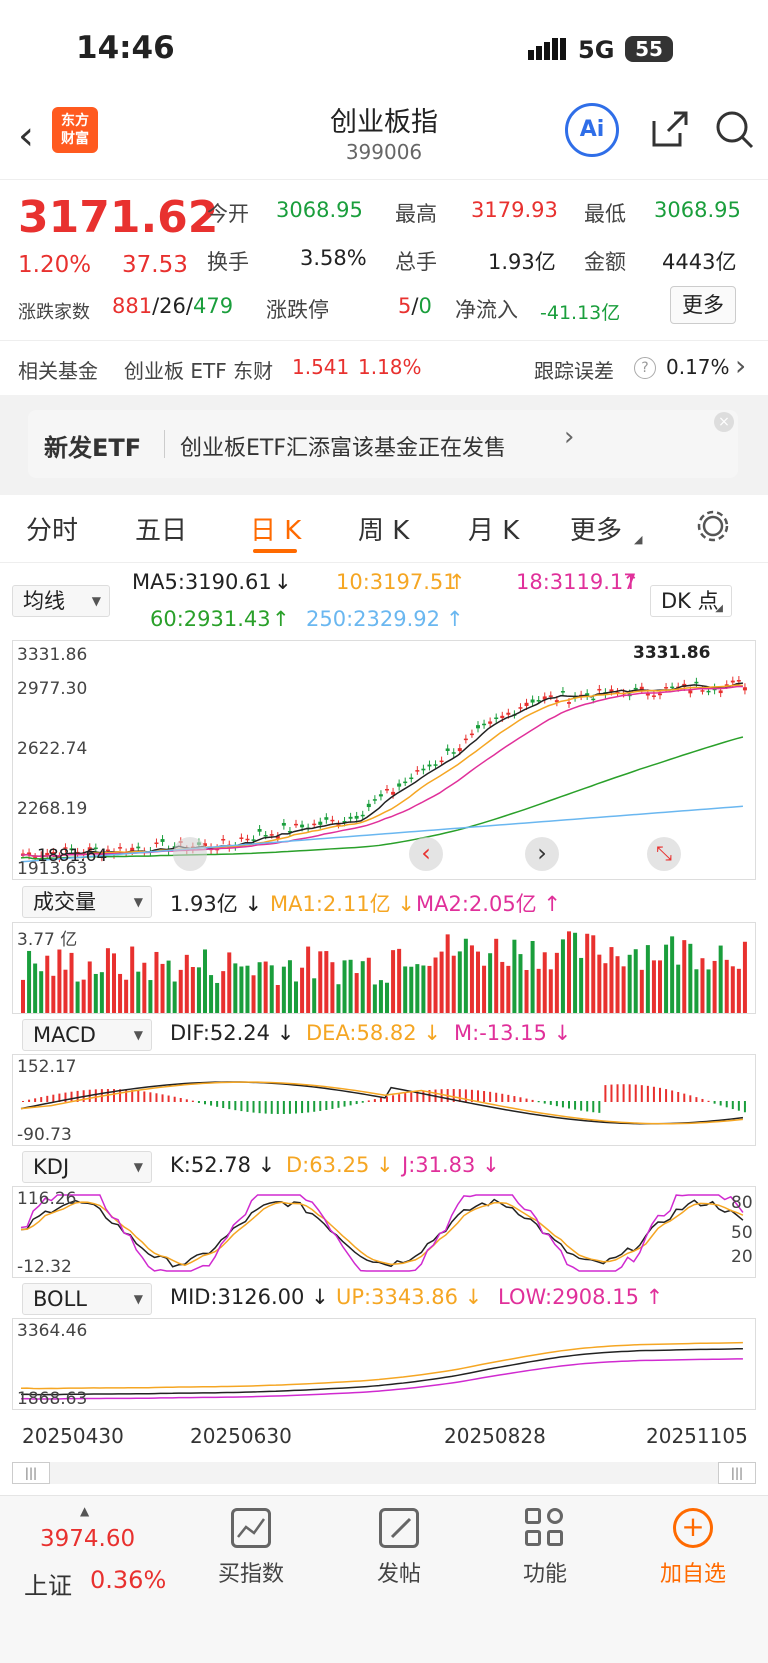  What do you see at coordinates (493, 528) in the screenshot?
I see `tab-monthly-k: 月 K` at bounding box center [493, 528].